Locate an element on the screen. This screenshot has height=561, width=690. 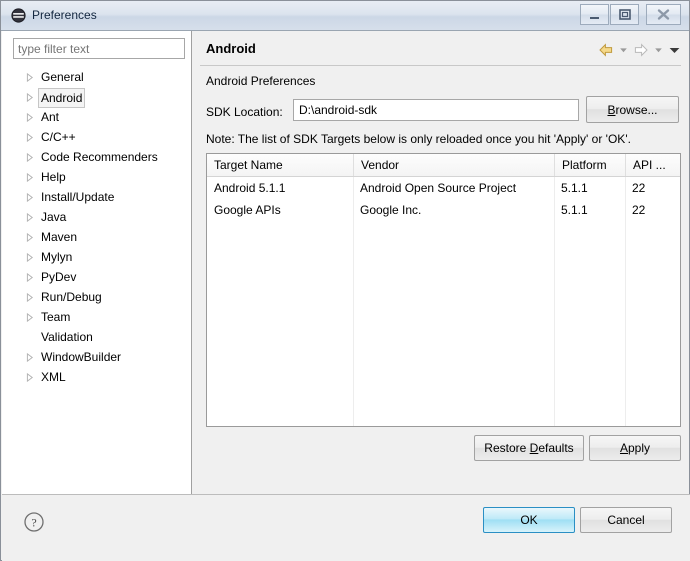
browse-mnemonic: B is located at coordinates (611, 109).